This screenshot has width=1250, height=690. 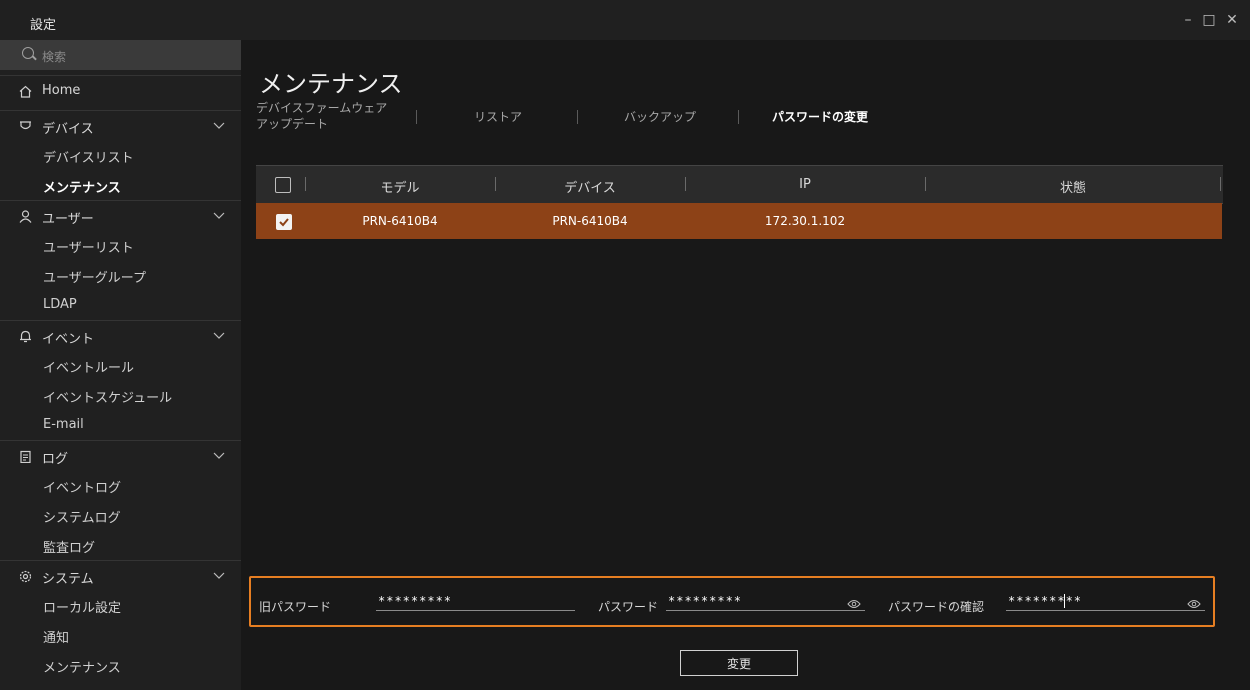 What do you see at coordinates (28, 53) in the screenshot?
I see `search-icon` at bounding box center [28, 53].